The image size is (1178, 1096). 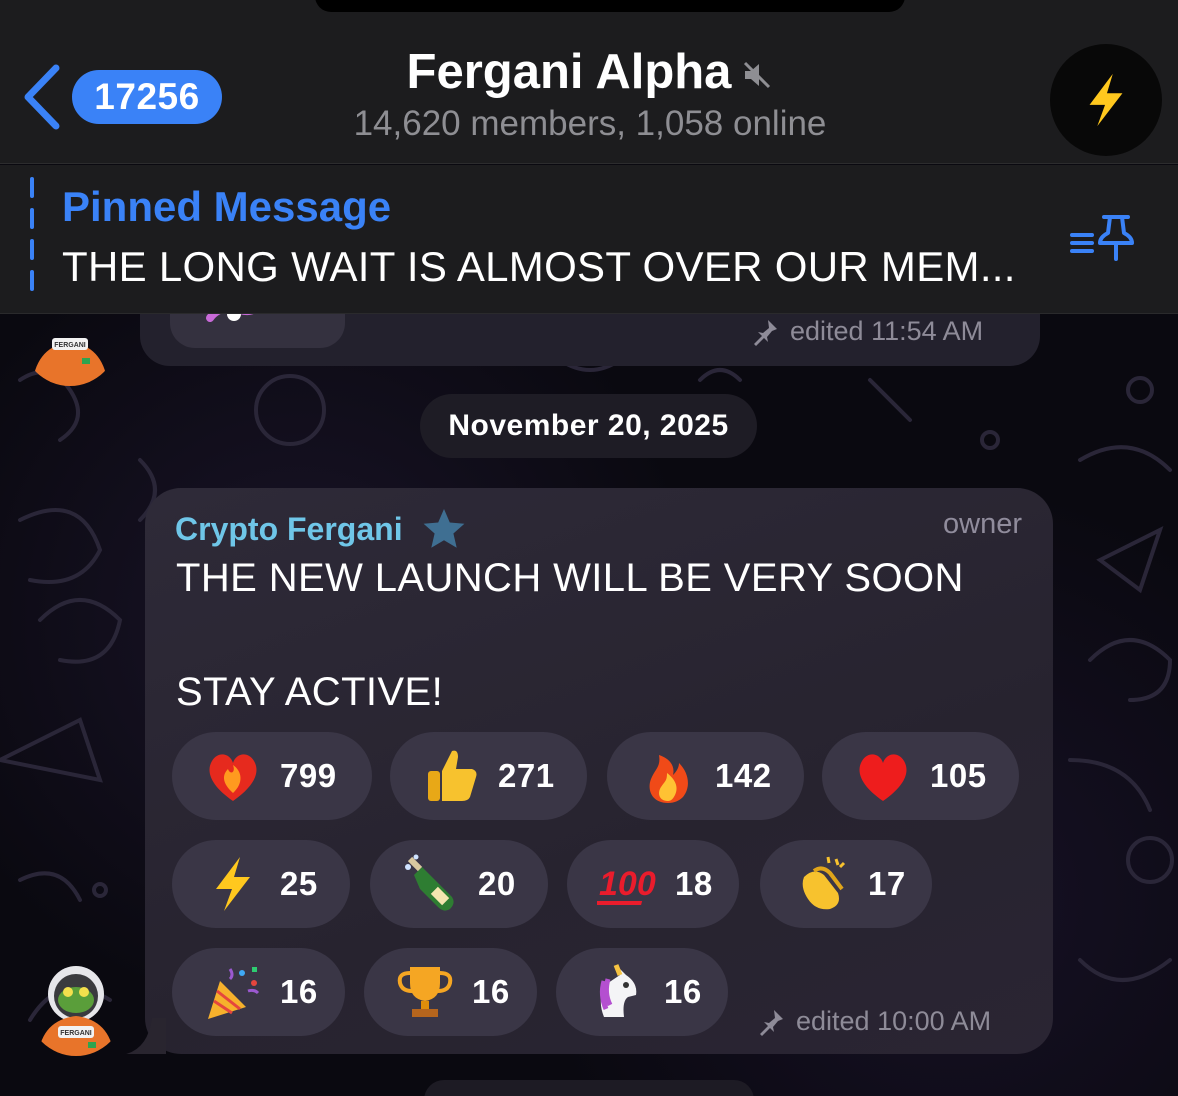 I want to click on reaction-champagne: 20, so click(x=459, y=884).